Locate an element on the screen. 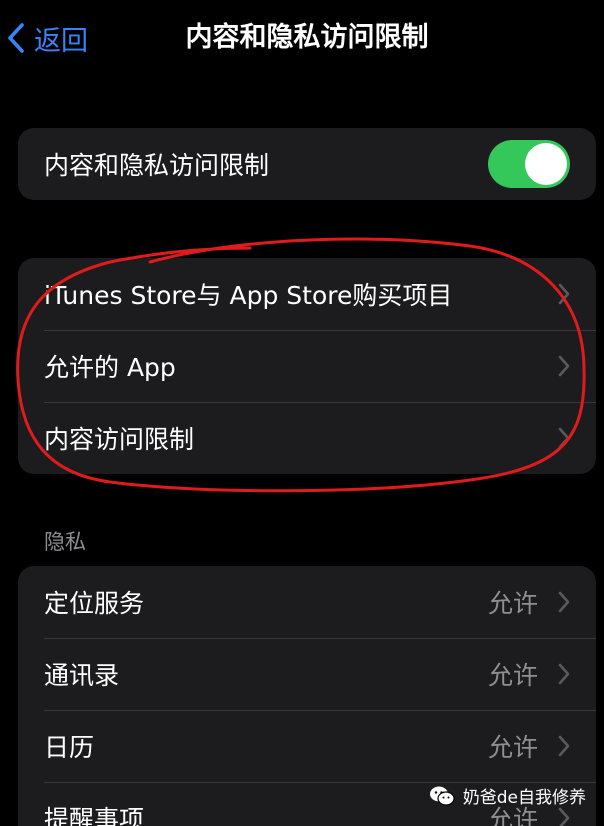 The image size is (604, 826). list-item-allowed-apps: 允许的 App is located at coordinates (307, 366).